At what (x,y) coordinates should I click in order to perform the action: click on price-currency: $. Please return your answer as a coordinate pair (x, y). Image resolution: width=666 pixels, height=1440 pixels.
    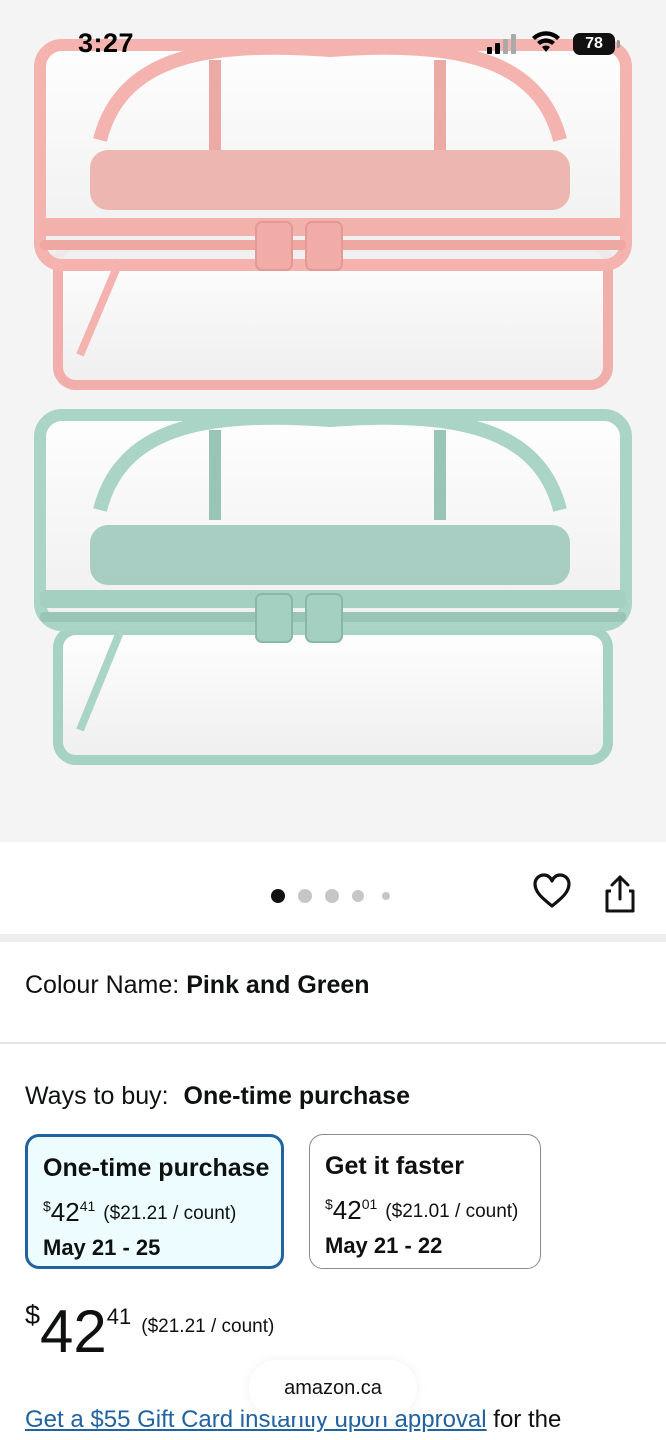
    Looking at the image, I should click on (33, 1315).